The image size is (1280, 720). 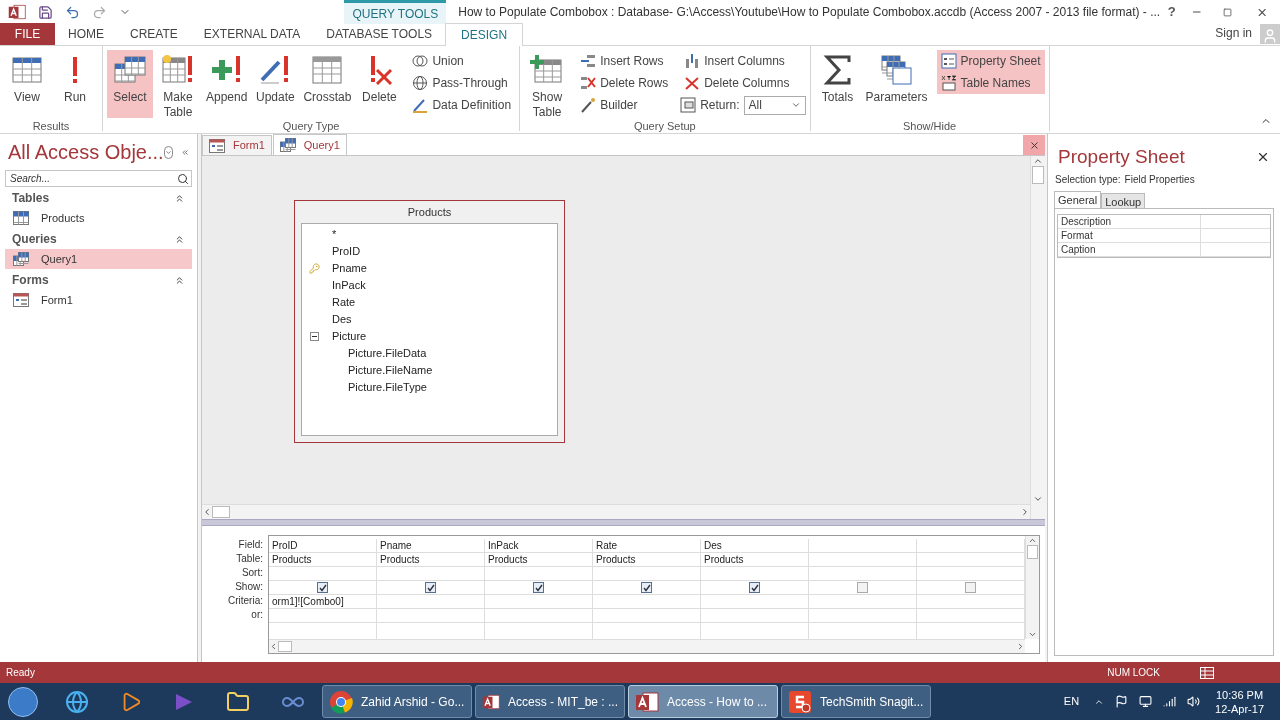 What do you see at coordinates (1034, 145) in the screenshot?
I see `close-document-button` at bounding box center [1034, 145].